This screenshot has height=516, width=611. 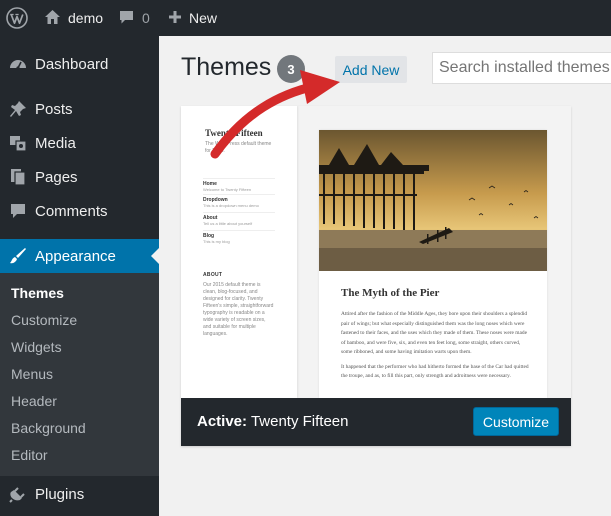 I want to click on screenshot-nav-desc: Tell us a little about yourself, so click(x=228, y=223).